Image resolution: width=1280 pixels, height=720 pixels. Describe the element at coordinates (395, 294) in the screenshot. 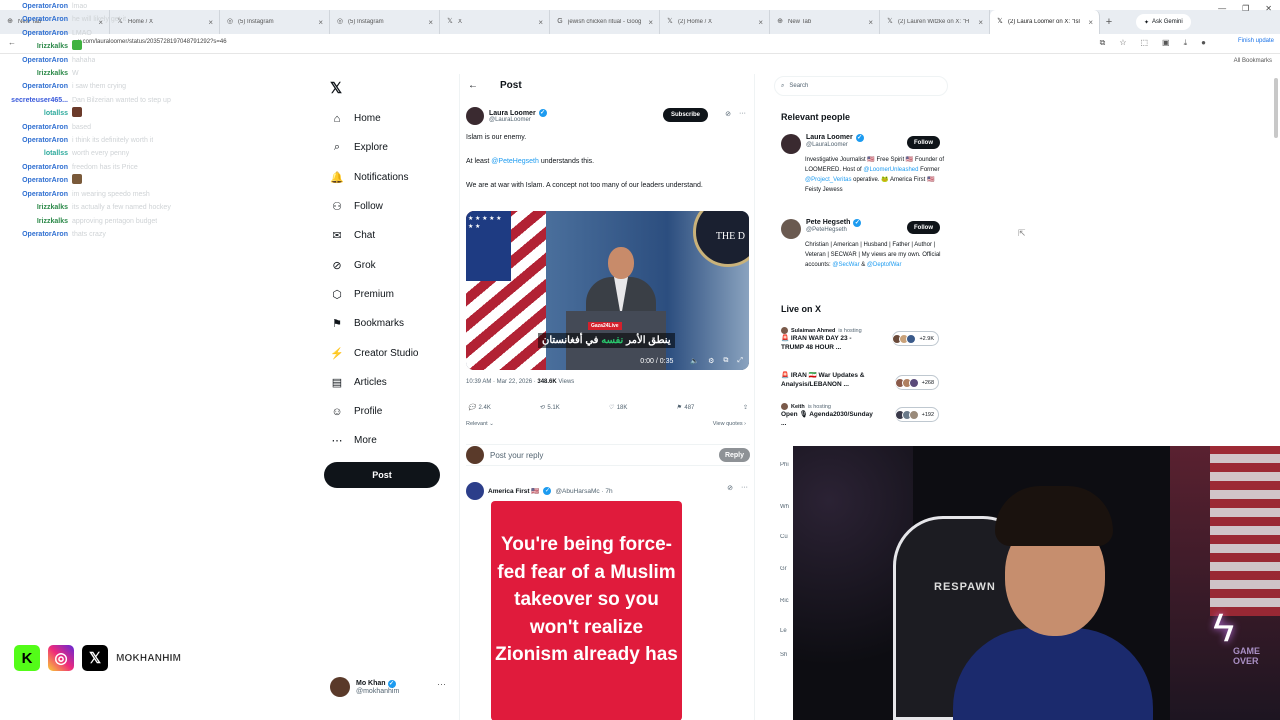

I see `nav-item-premium: ⬡ Premium` at that location.